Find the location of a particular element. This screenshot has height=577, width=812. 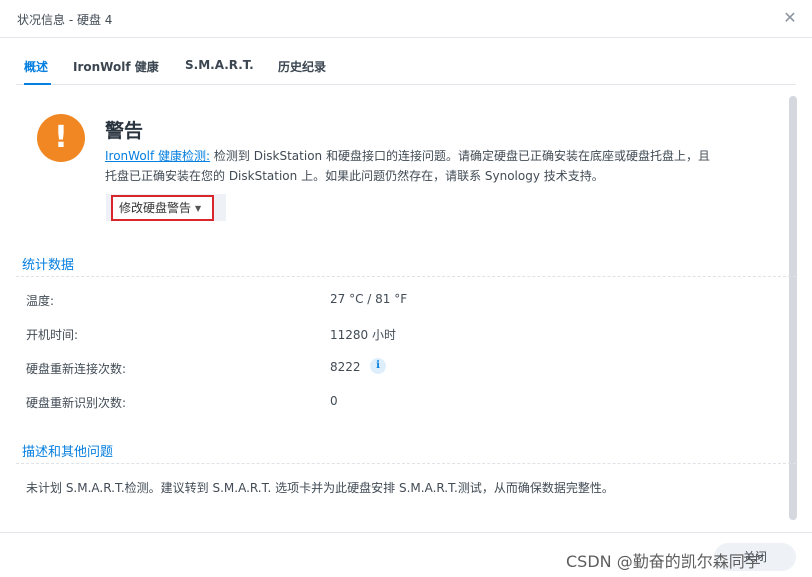

stat-value-temperature: 27 °C / 81 °F is located at coordinates (369, 299).